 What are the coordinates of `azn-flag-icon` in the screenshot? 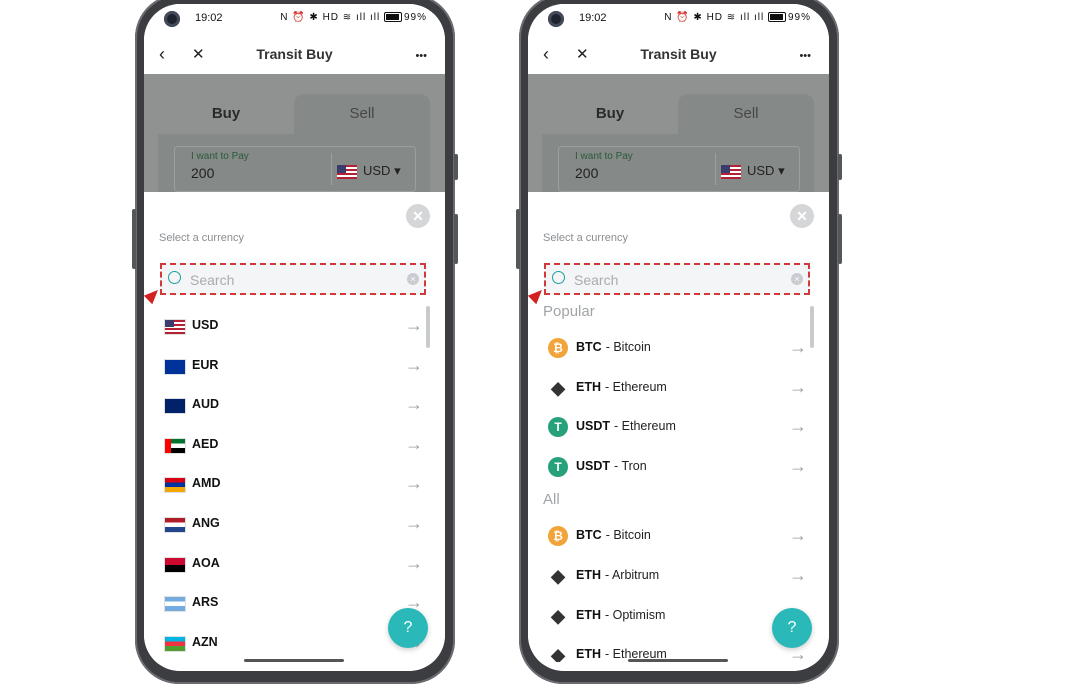 It's located at (175, 643).